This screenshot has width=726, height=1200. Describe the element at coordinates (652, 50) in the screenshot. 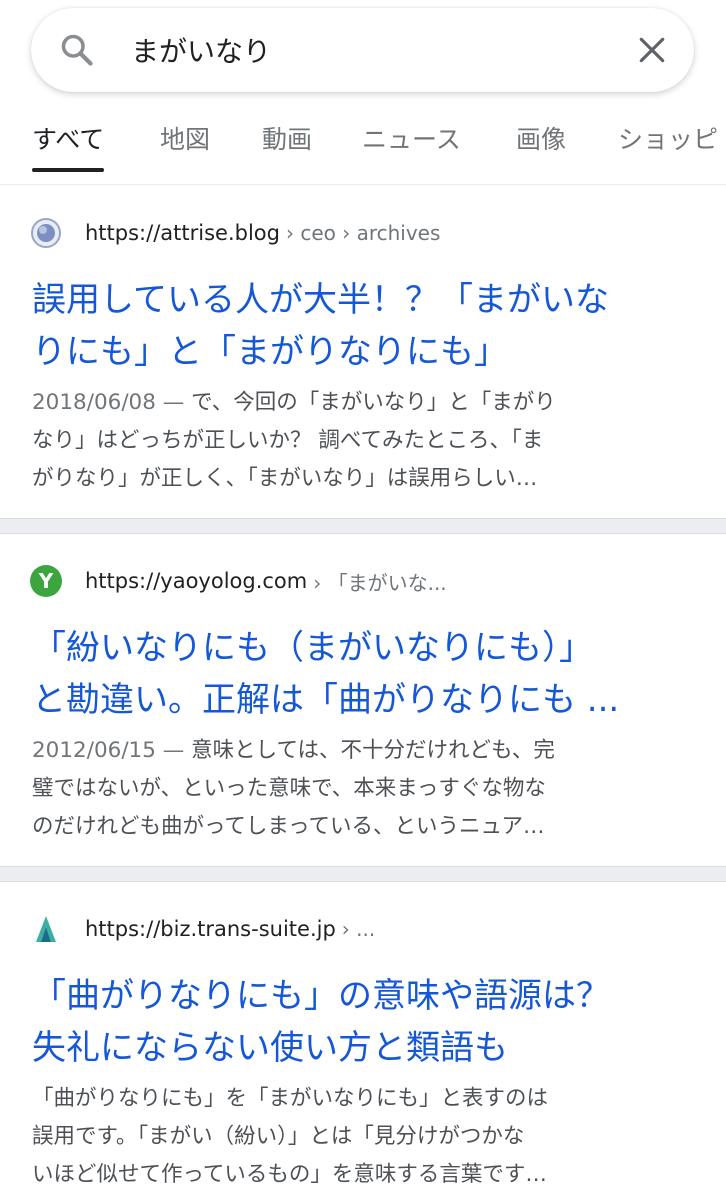

I see `close-icon` at that location.